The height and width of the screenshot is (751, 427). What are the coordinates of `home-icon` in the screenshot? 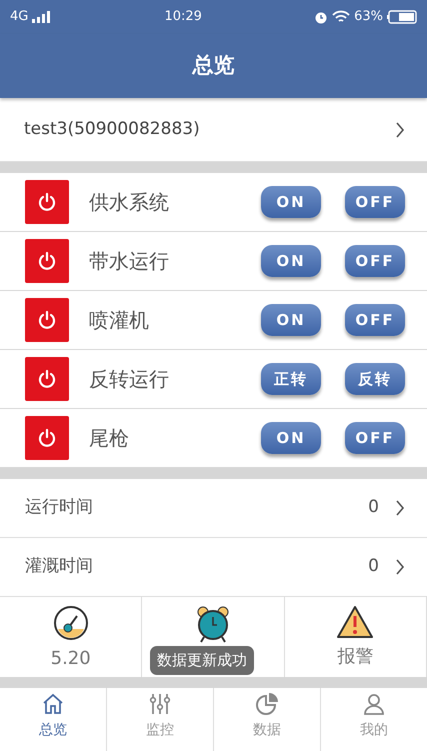 It's located at (53, 704).